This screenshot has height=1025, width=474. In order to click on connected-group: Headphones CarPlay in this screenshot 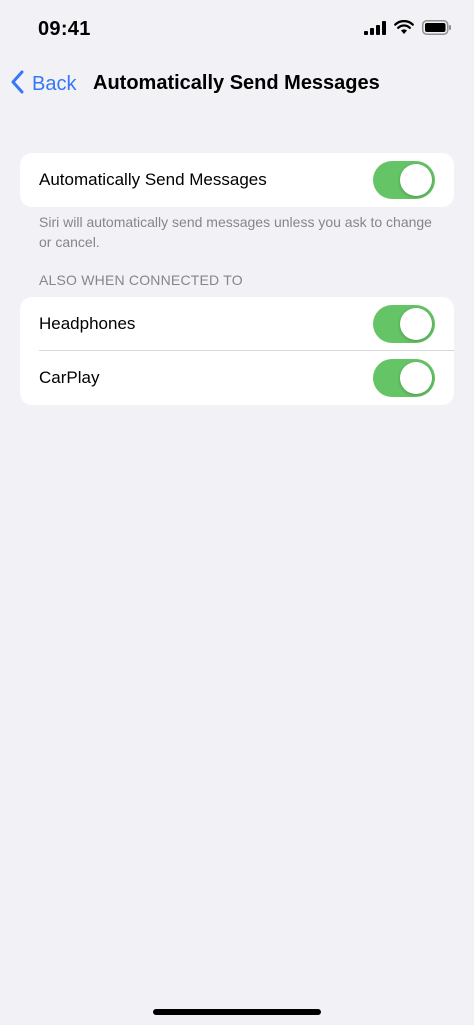, I will do `click(237, 351)`.